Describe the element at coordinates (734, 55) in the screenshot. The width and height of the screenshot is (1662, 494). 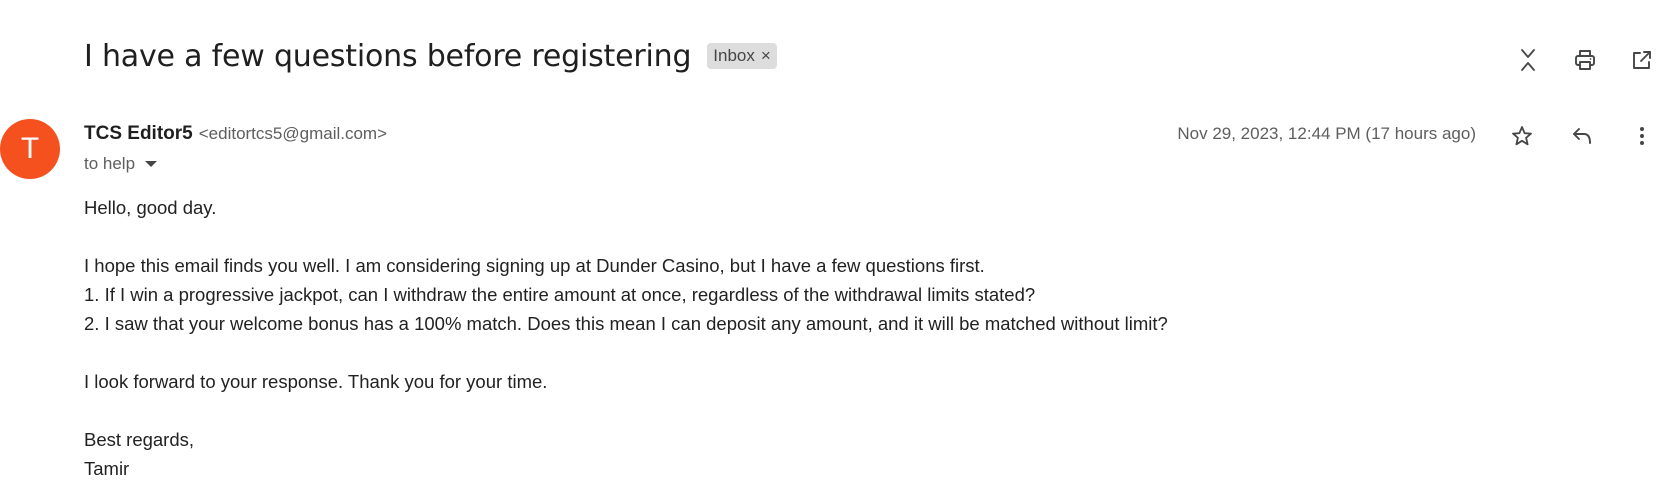
I see `label-text: Inbox` at that location.